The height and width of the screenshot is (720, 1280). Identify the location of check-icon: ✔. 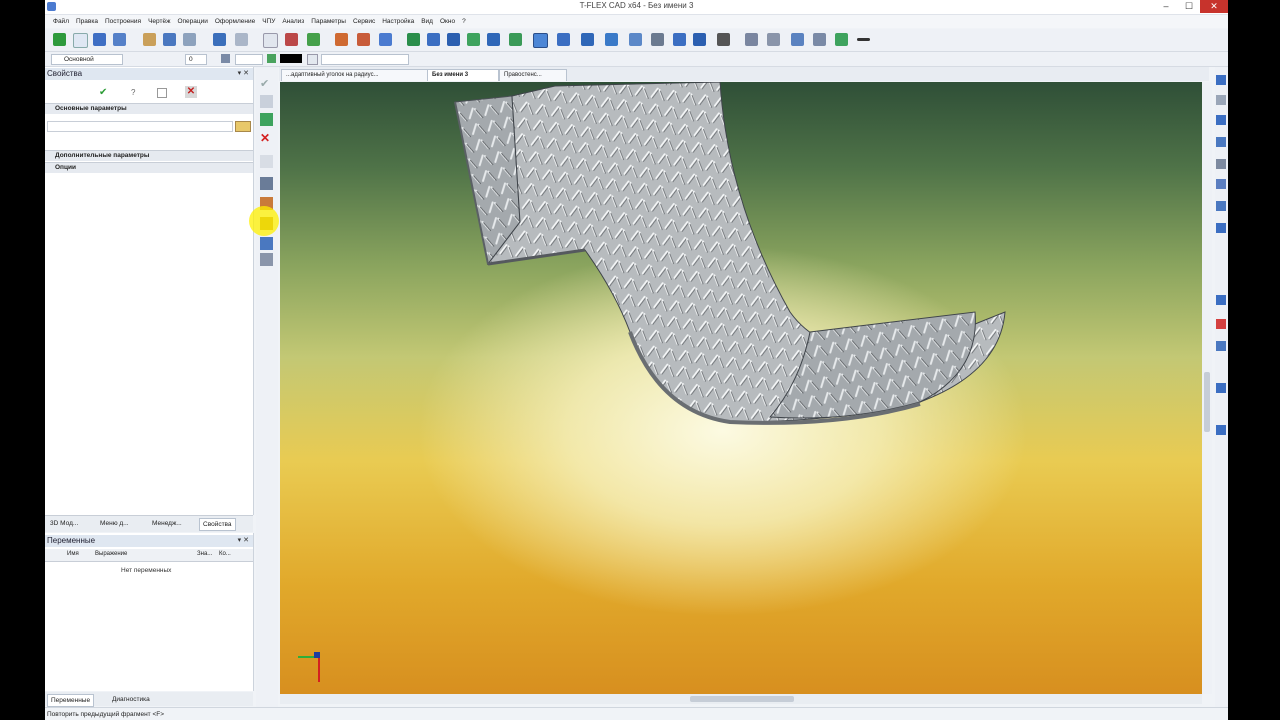
(266, 83).